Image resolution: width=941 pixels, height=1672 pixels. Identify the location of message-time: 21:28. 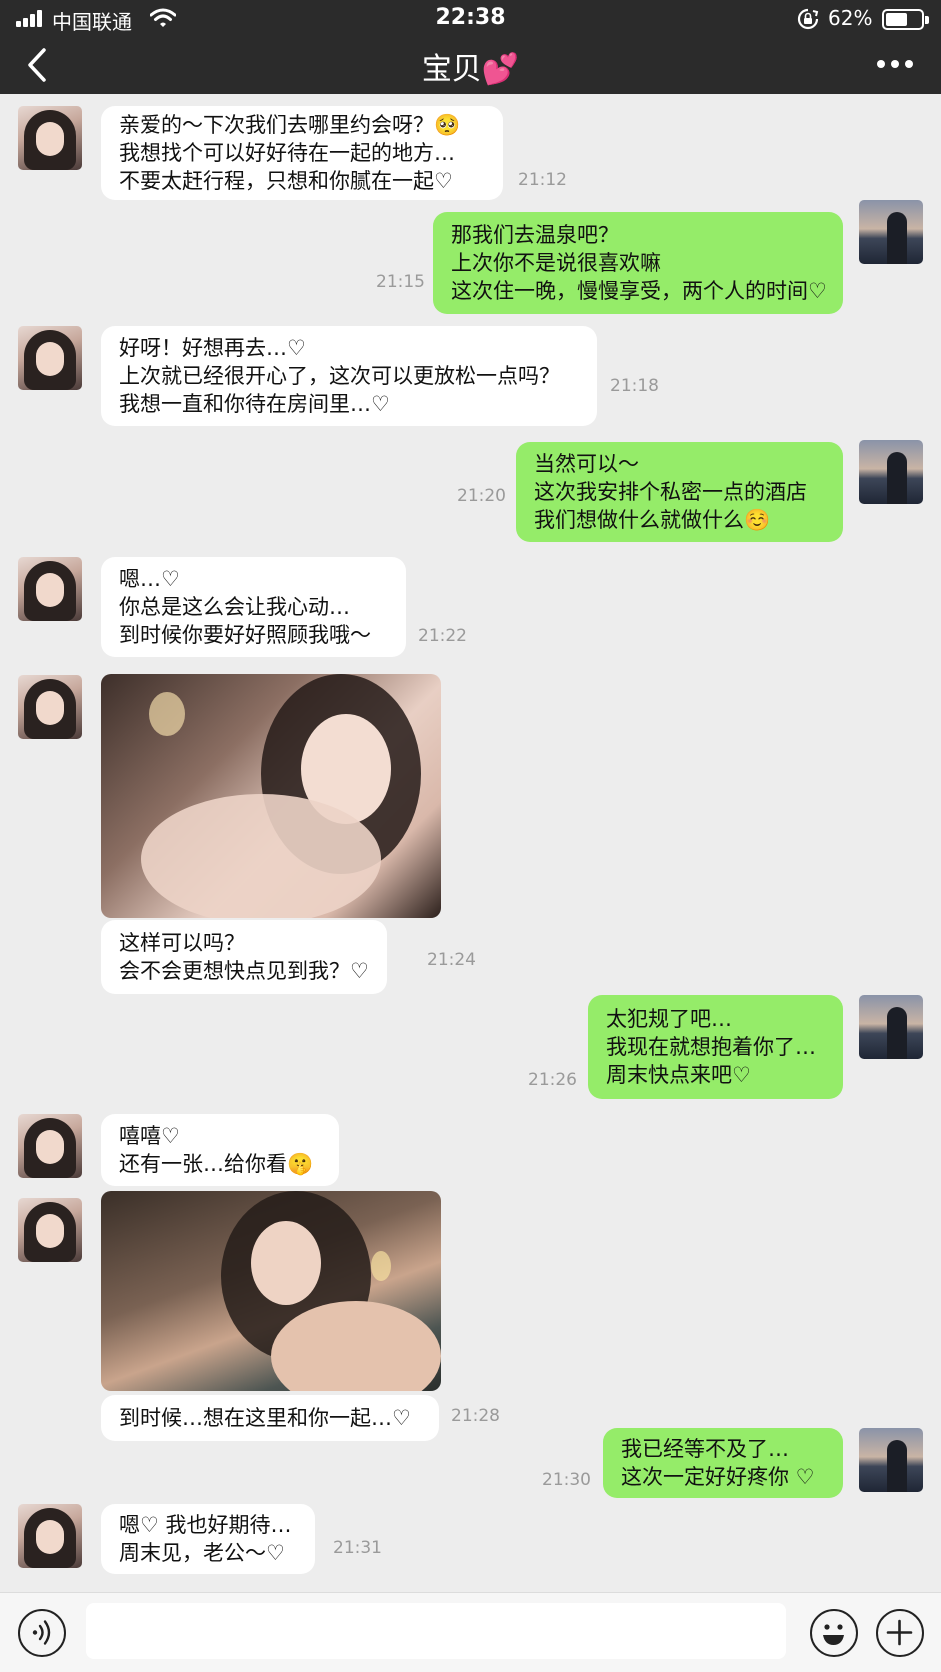
(475, 1416).